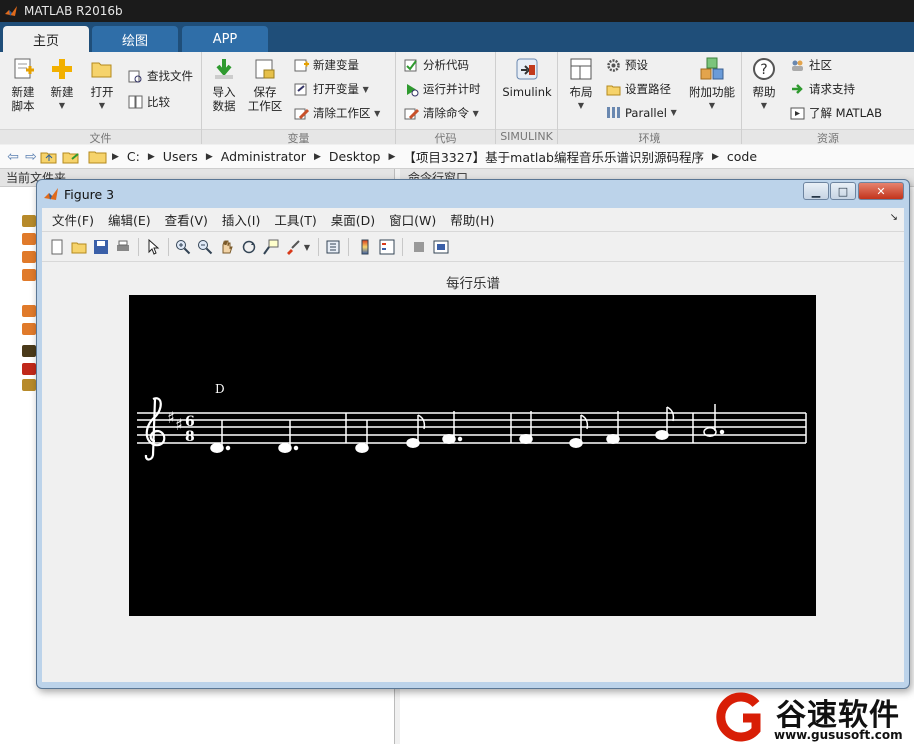  What do you see at coordinates (353, 219) in the screenshot?
I see `menu-desktop: 桌面(D)` at bounding box center [353, 219].